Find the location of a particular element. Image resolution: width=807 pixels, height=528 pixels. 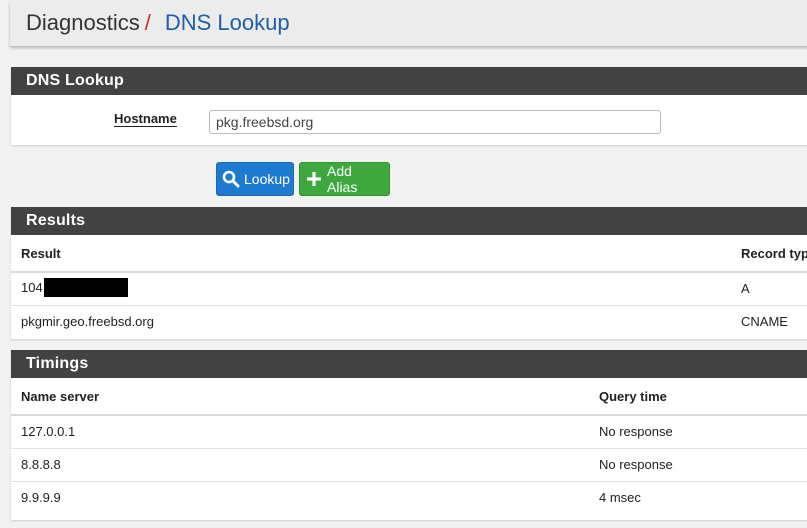

page-header: Diagnostics / DNS Lookup is located at coordinates (408, 23).